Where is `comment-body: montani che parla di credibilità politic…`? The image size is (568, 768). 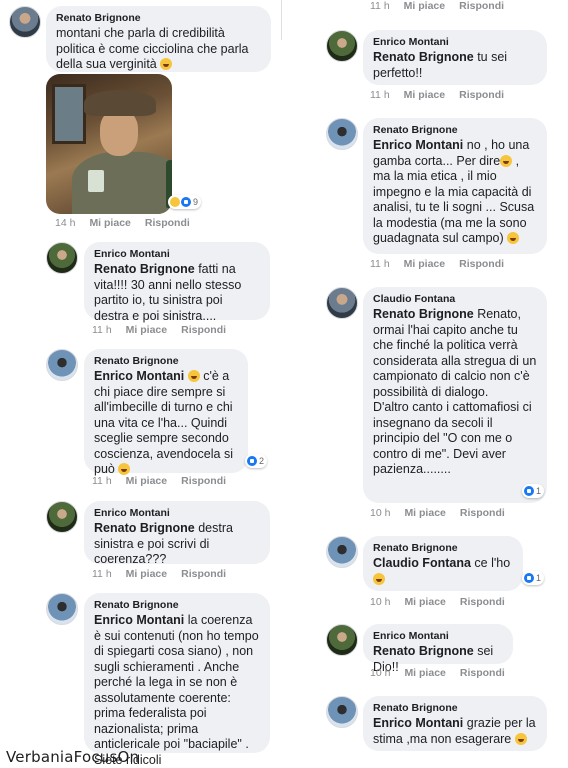 comment-body: montani che parla di credibilità politic… is located at coordinates (152, 48).